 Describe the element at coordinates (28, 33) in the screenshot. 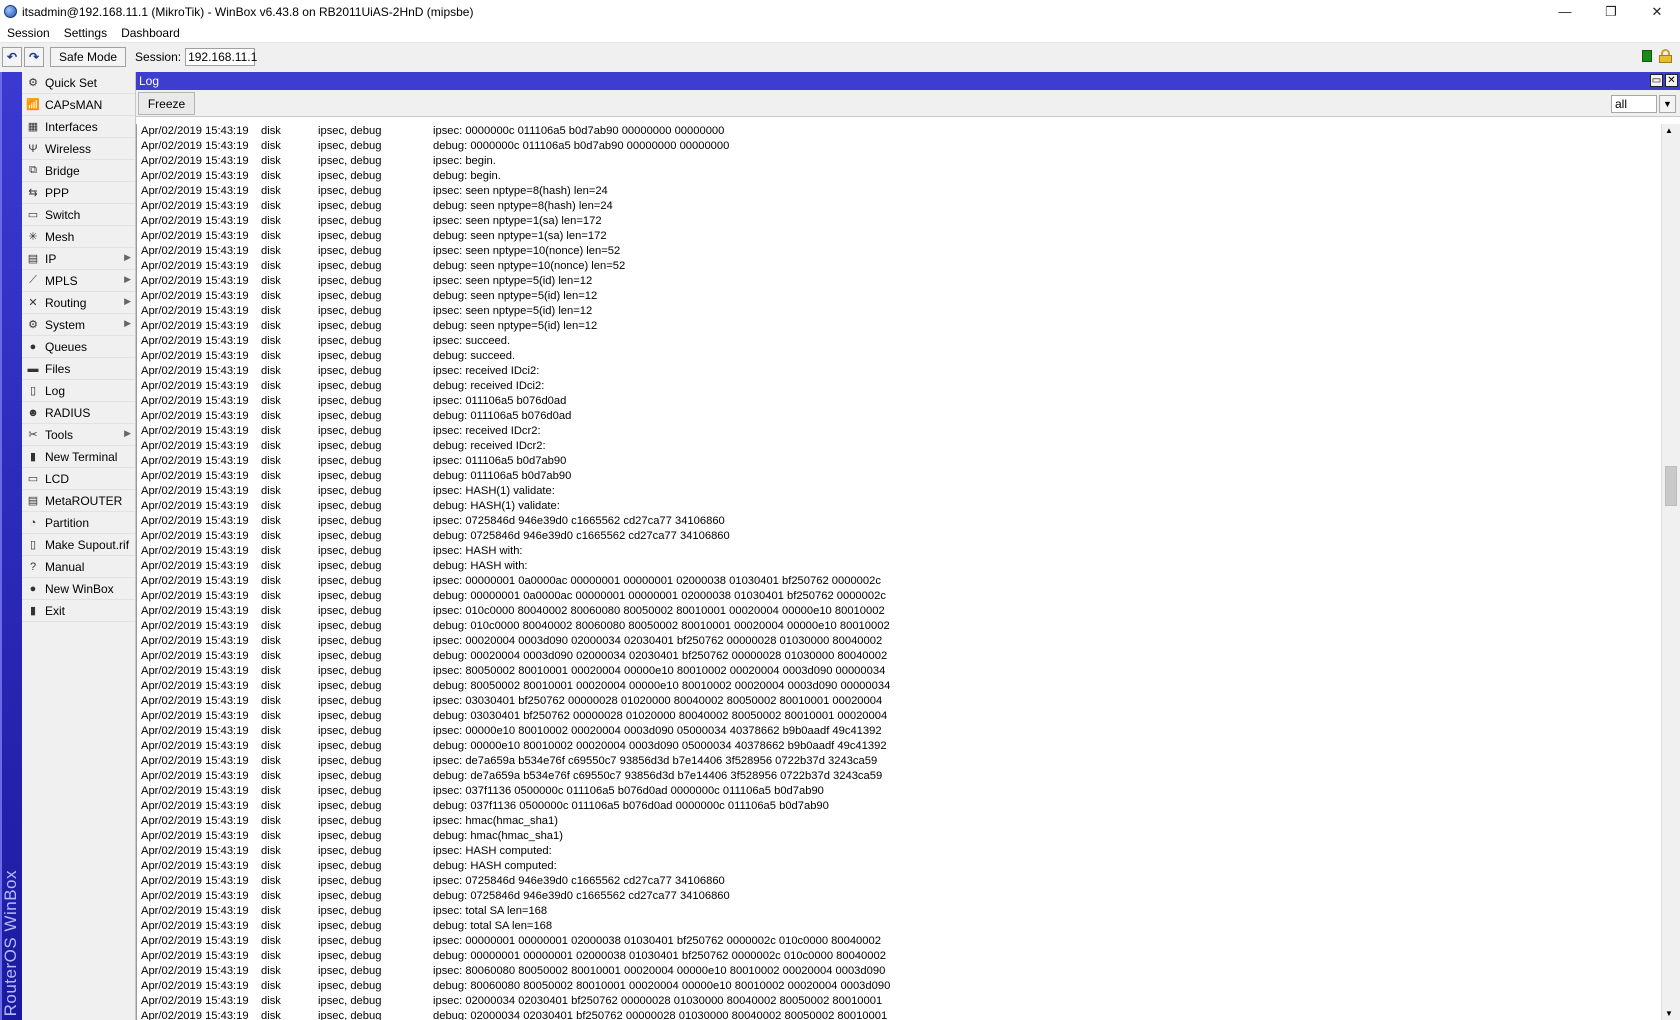

I see `menu-session: Session` at that location.